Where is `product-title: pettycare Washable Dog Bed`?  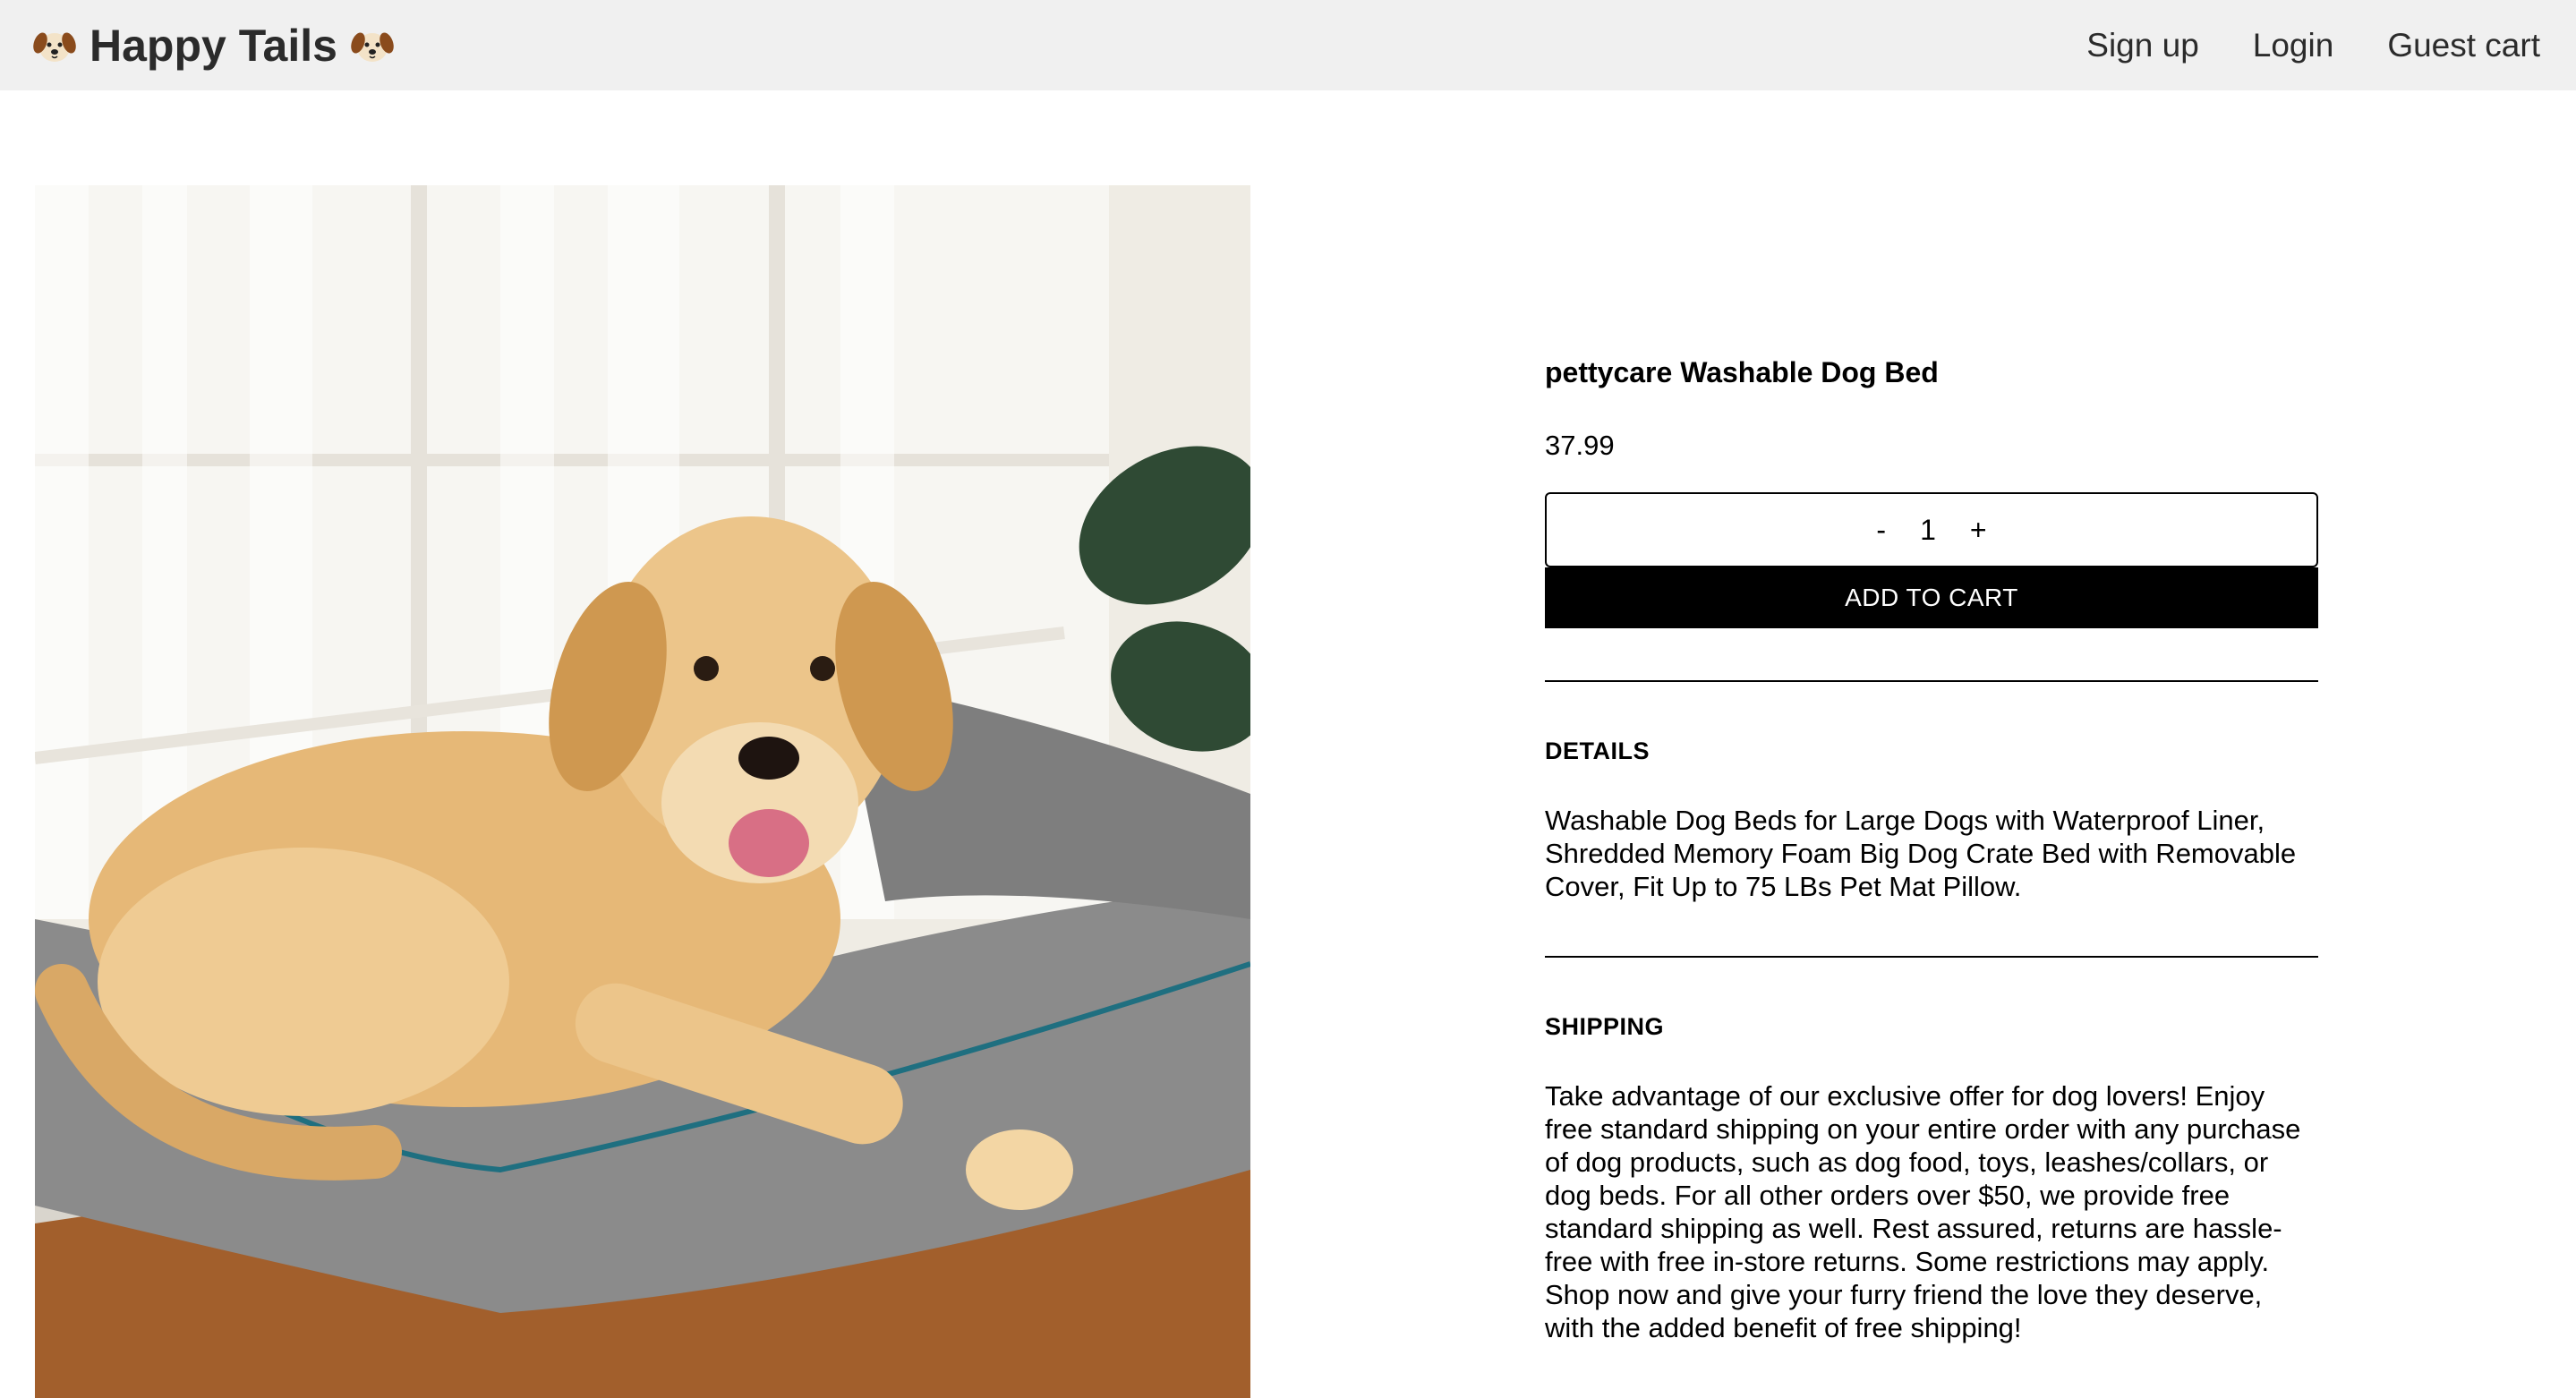 product-title: pettycare Washable Dog Bed is located at coordinates (1742, 372).